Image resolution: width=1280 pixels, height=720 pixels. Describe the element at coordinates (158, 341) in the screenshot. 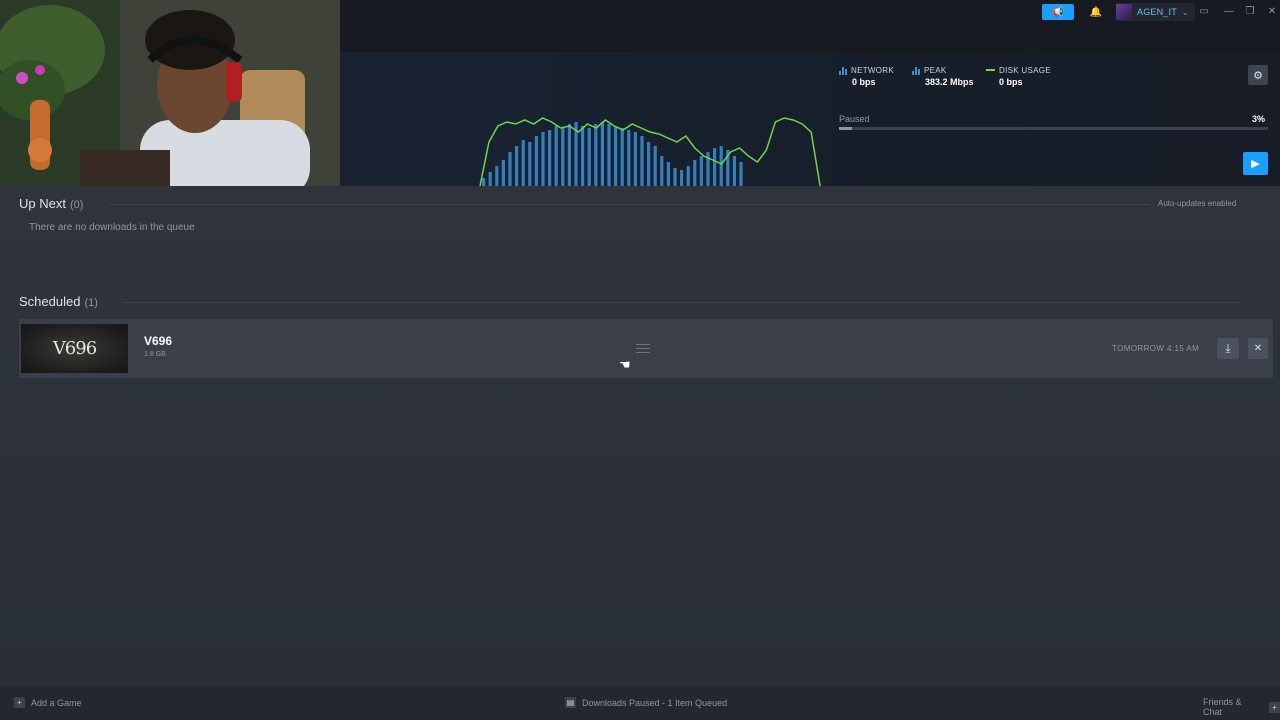

I see `game-title: V696` at that location.